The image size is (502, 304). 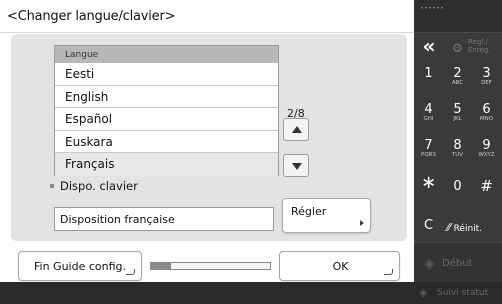 I want to click on reset-icon: ⁄⁄, so click(x=449, y=227).